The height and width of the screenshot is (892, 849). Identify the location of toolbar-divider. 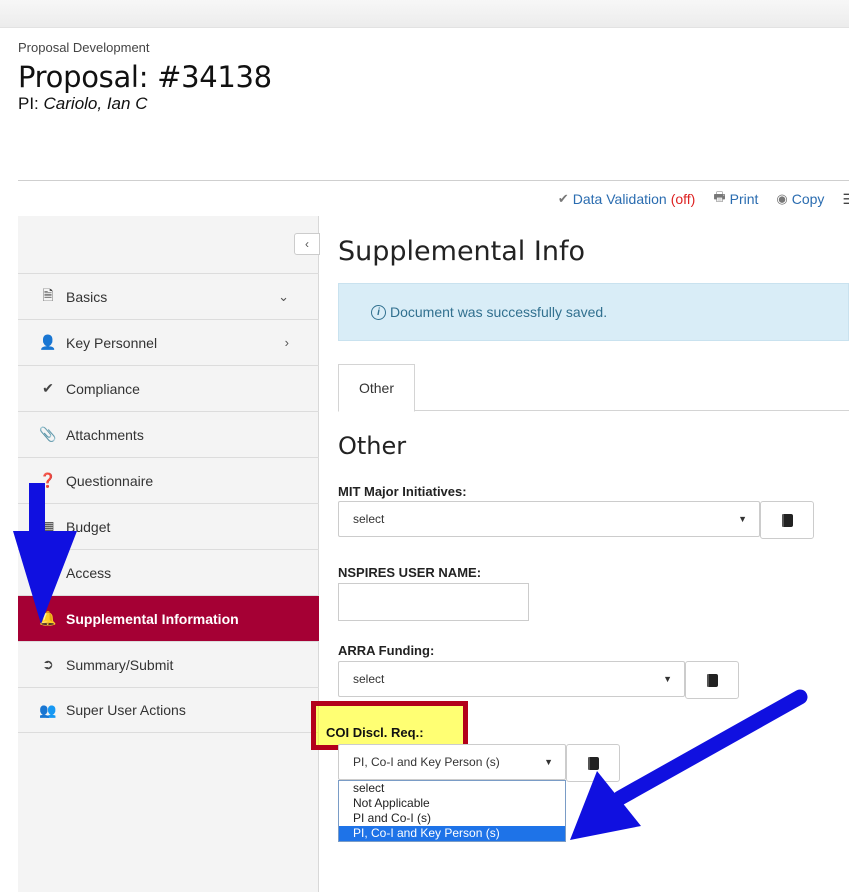
(433, 180).